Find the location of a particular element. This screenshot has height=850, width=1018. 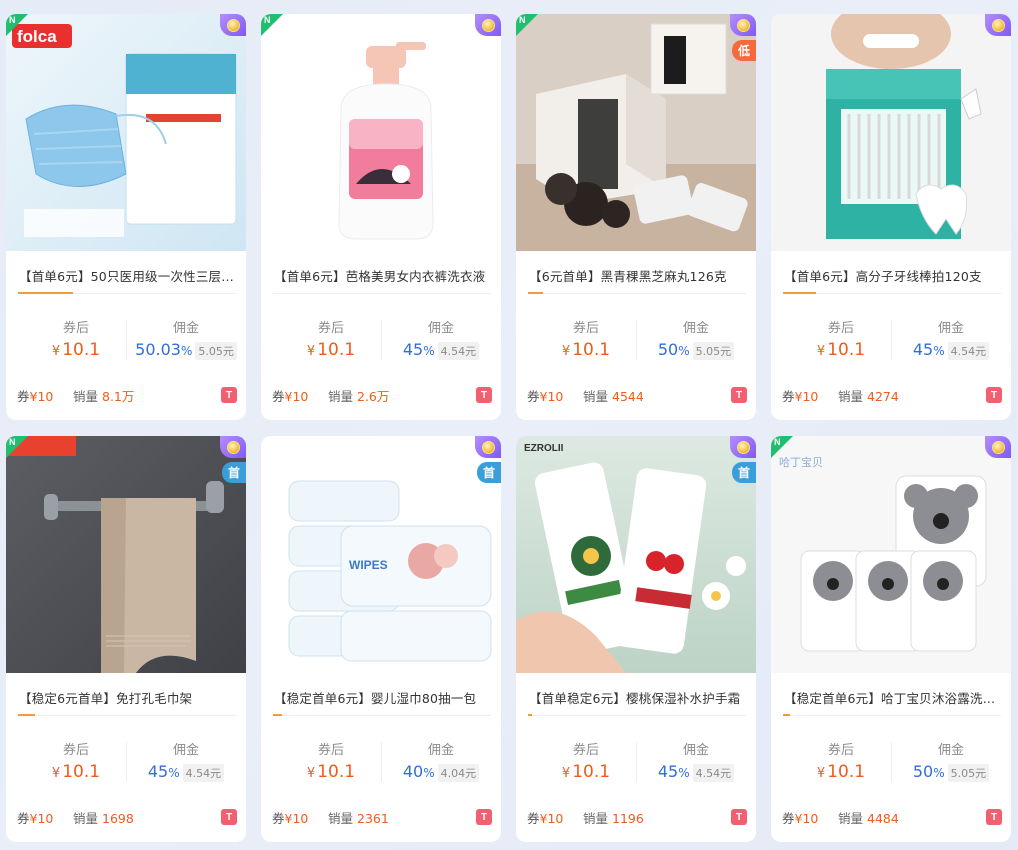

rate-unit: % is located at coordinates (174, 773).